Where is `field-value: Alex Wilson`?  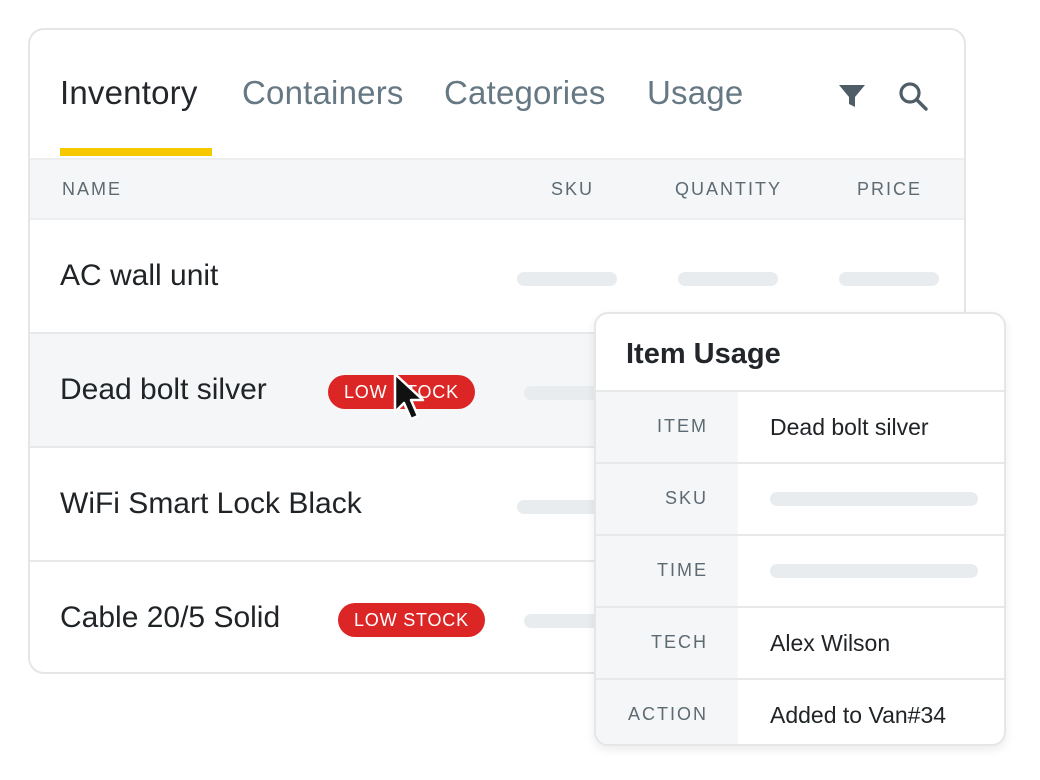 field-value: Alex Wilson is located at coordinates (830, 643).